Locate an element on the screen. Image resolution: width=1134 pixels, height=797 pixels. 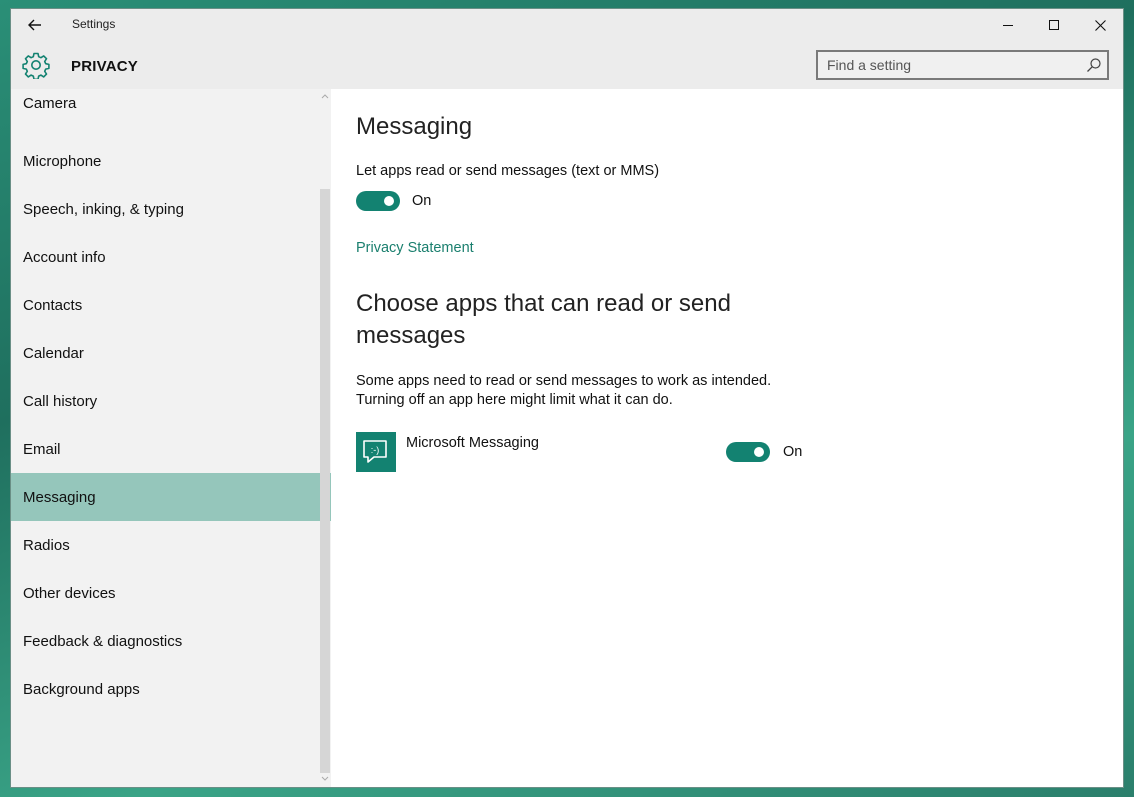
messaging-permission-toggle is located at coordinates (378, 201).